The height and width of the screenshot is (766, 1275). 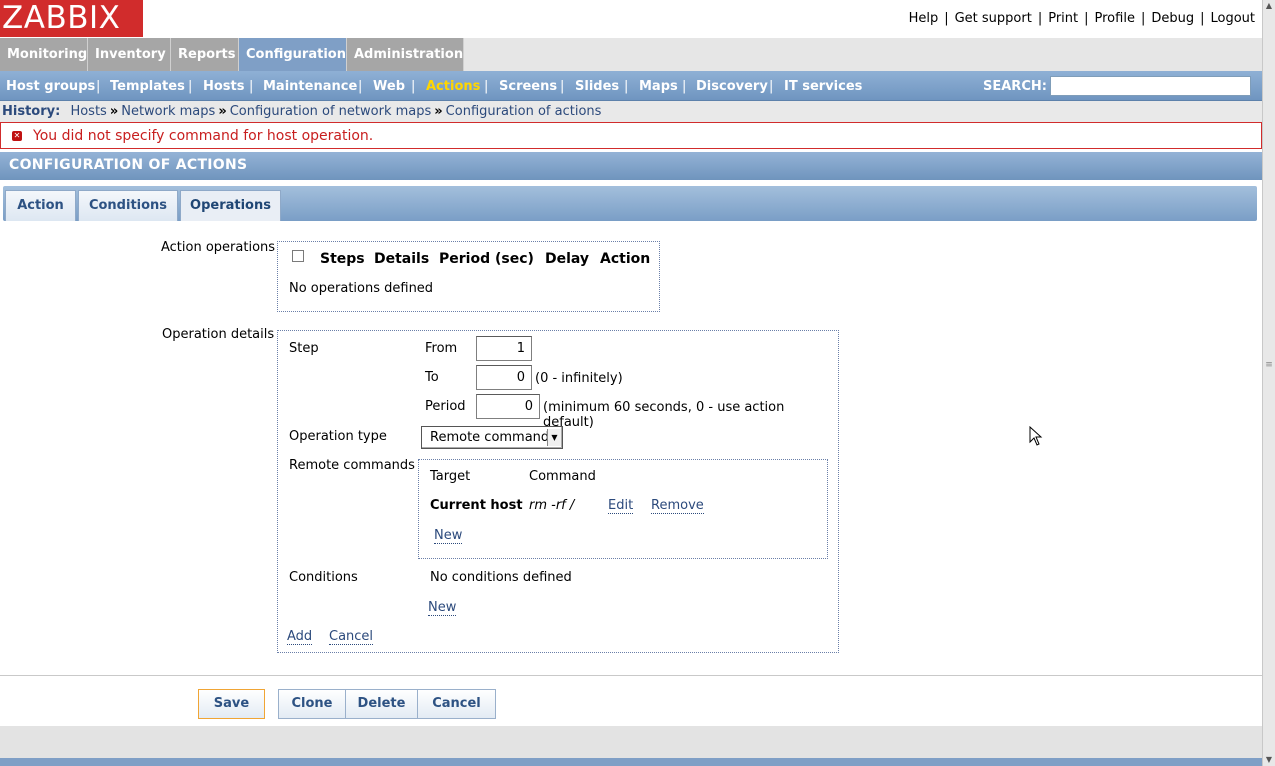 What do you see at coordinates (486, 259) in the screenshot?
I see `column-period: Period (sec)` at bounding box center [486, 259].